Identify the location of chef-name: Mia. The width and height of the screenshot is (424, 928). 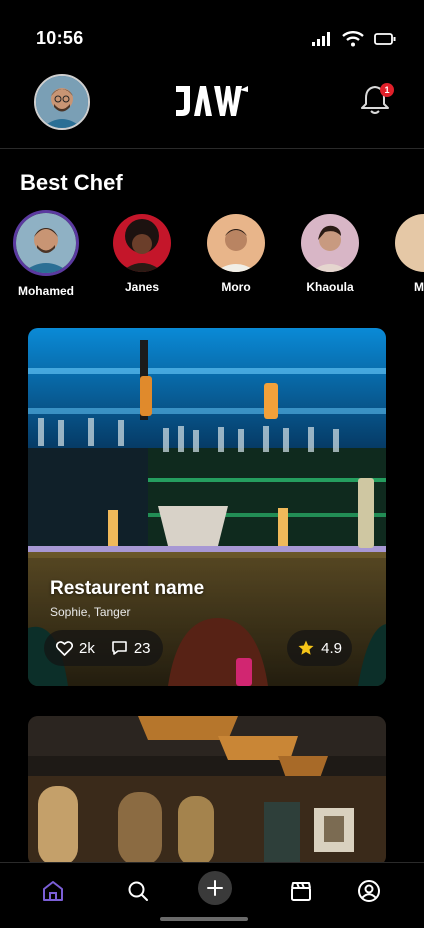
(418, 287).